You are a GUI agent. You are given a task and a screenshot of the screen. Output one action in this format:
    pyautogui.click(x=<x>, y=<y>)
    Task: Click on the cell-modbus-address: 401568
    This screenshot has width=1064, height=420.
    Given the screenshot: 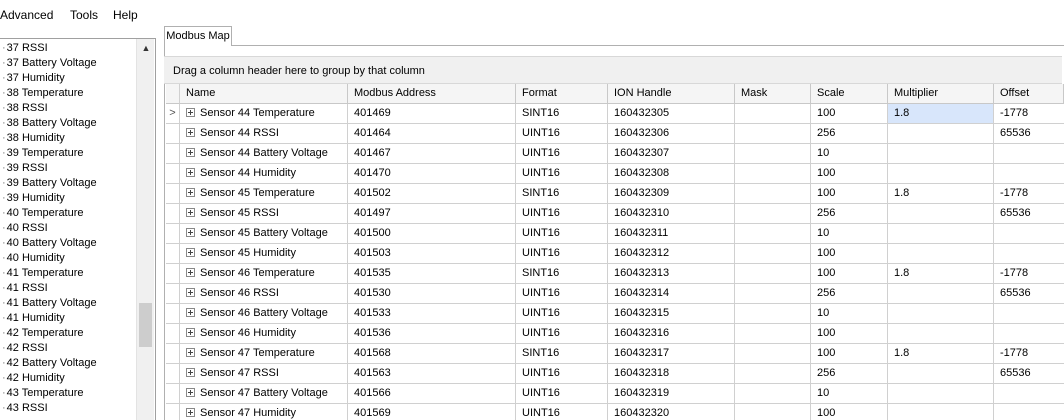 What is the action you would take?
    pyautogui.click(x=432, y=354)
    